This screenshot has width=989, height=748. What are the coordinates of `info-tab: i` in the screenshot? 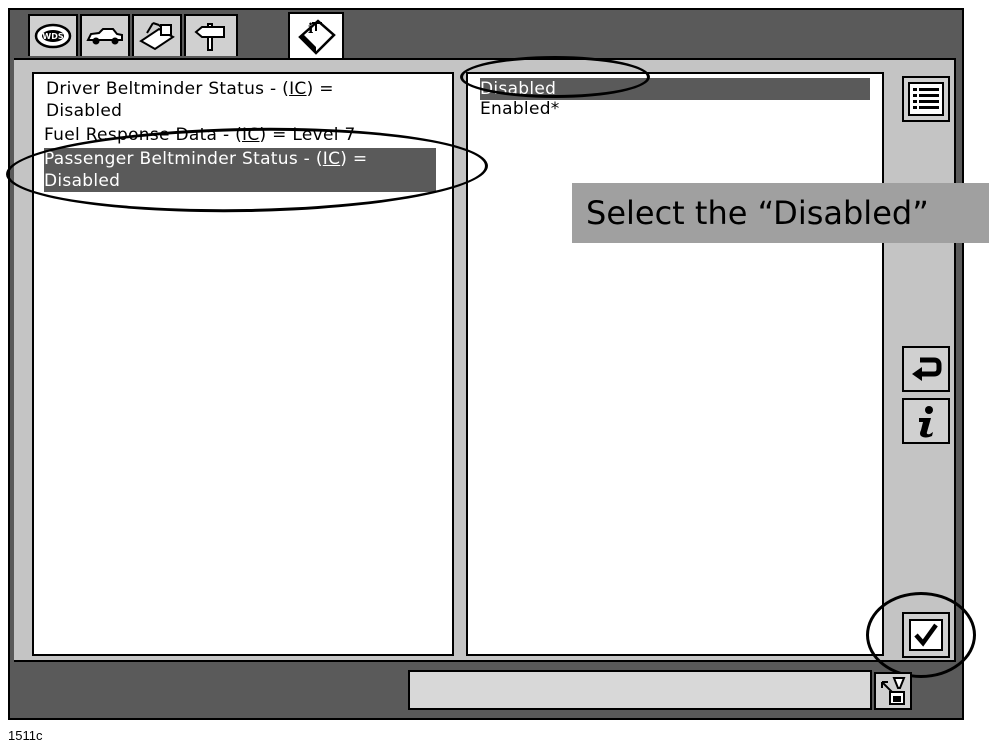 It's located at (316, 36).